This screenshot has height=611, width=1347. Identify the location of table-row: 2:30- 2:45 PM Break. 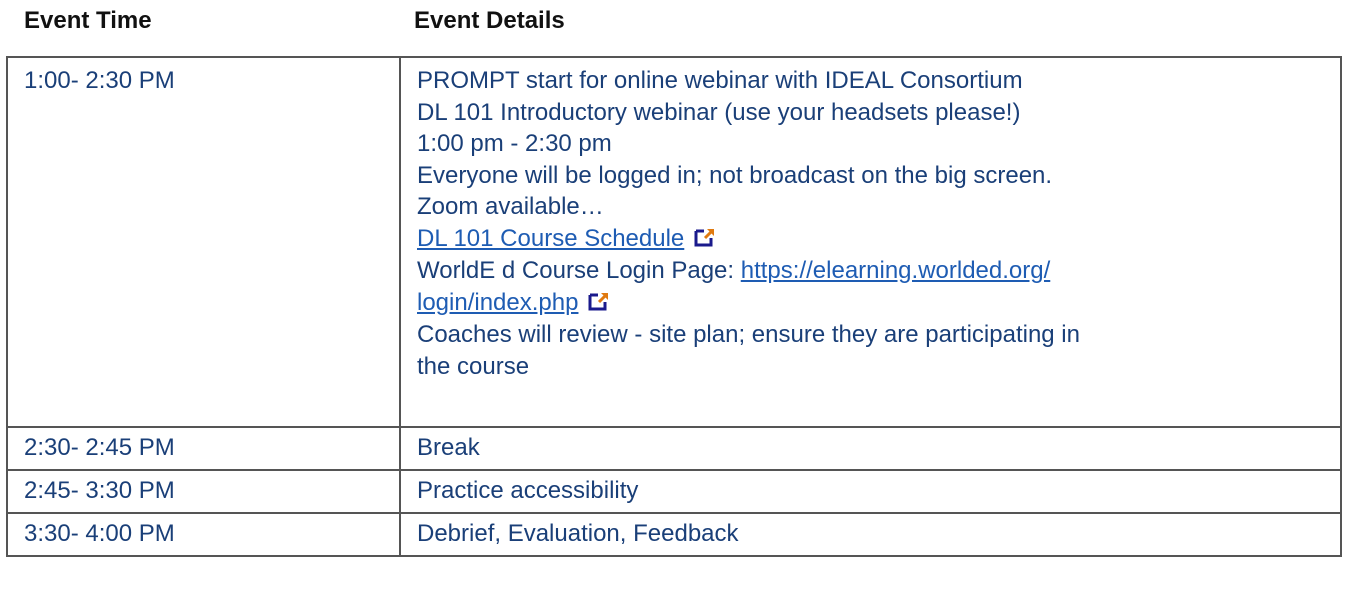
(674, 448).